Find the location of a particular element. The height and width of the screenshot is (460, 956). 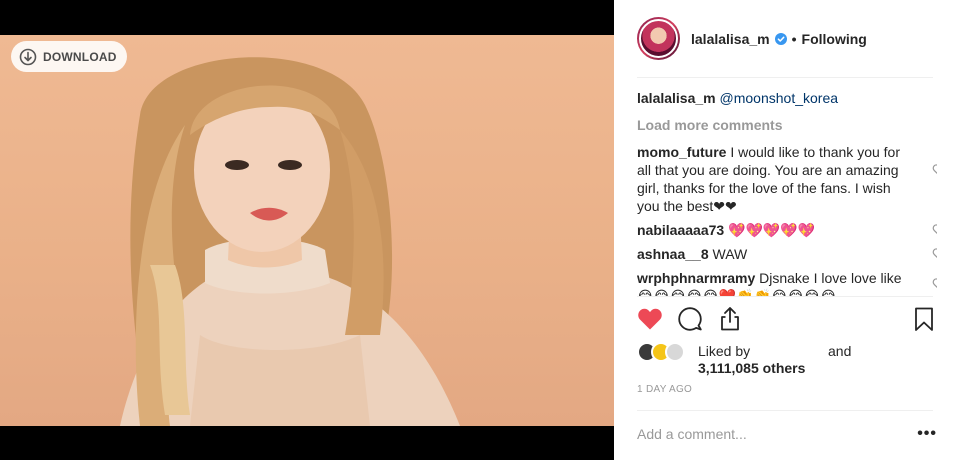

verified-badge-icon is located at coordinates (780, 39).